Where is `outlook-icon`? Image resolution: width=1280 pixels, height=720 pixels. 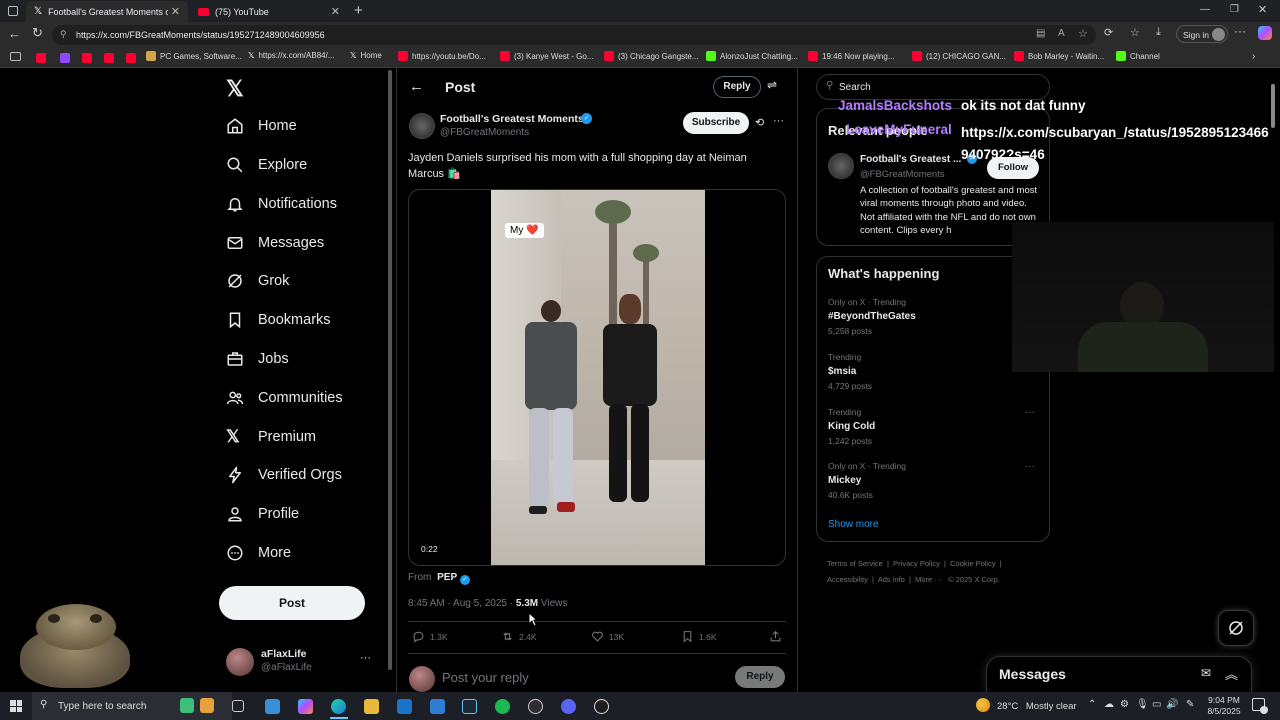
outlook-icon is located at coordinates (404, 706).